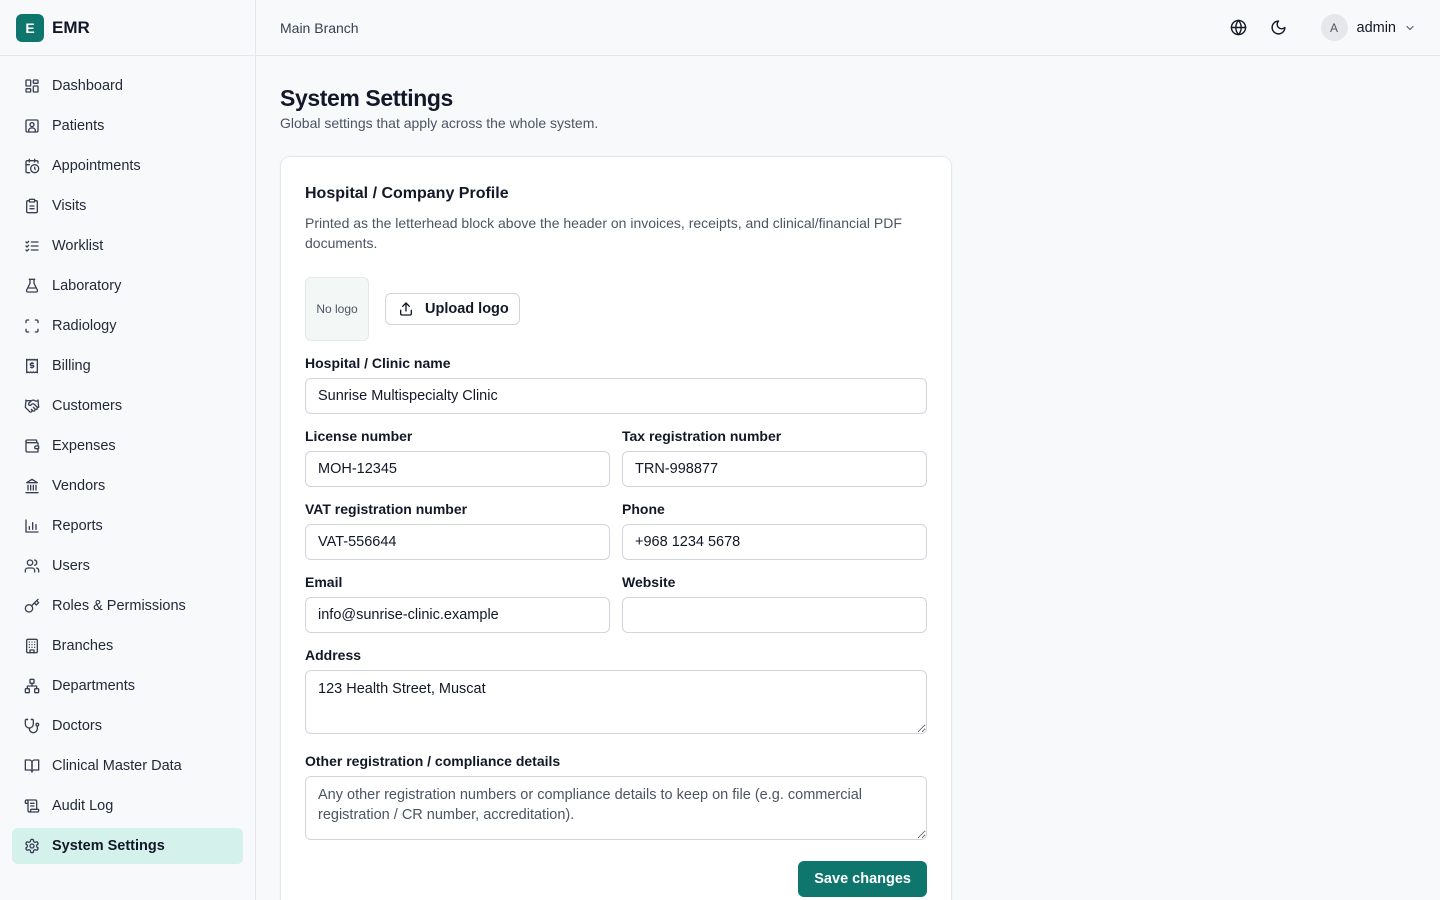  Describe the element at coordinates (32, 646) in the screenshot. I see `building-icon` at that location.